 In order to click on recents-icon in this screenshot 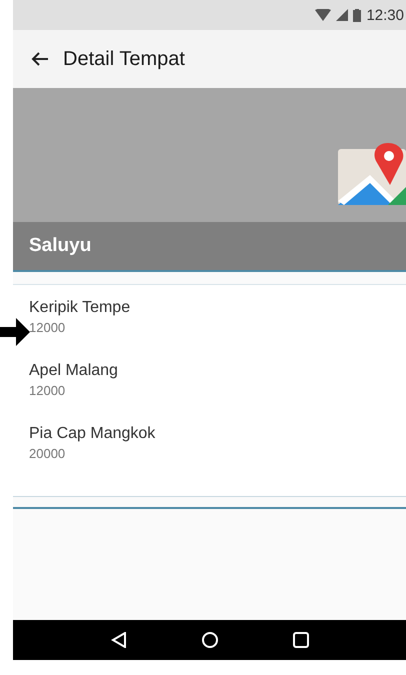, I will do `click(300, 640)`.